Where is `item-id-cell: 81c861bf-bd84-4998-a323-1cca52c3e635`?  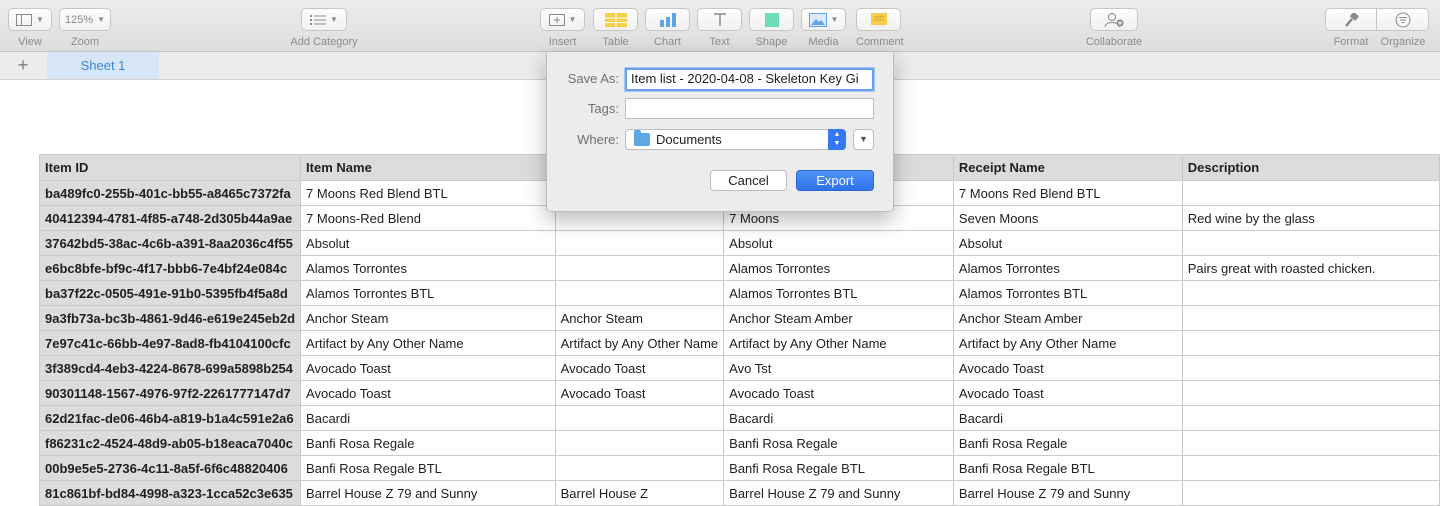
item-id-cell: 81c861bf-bd84-4998-a323-1cca52c3e635 is located at coordinates (170, 493).